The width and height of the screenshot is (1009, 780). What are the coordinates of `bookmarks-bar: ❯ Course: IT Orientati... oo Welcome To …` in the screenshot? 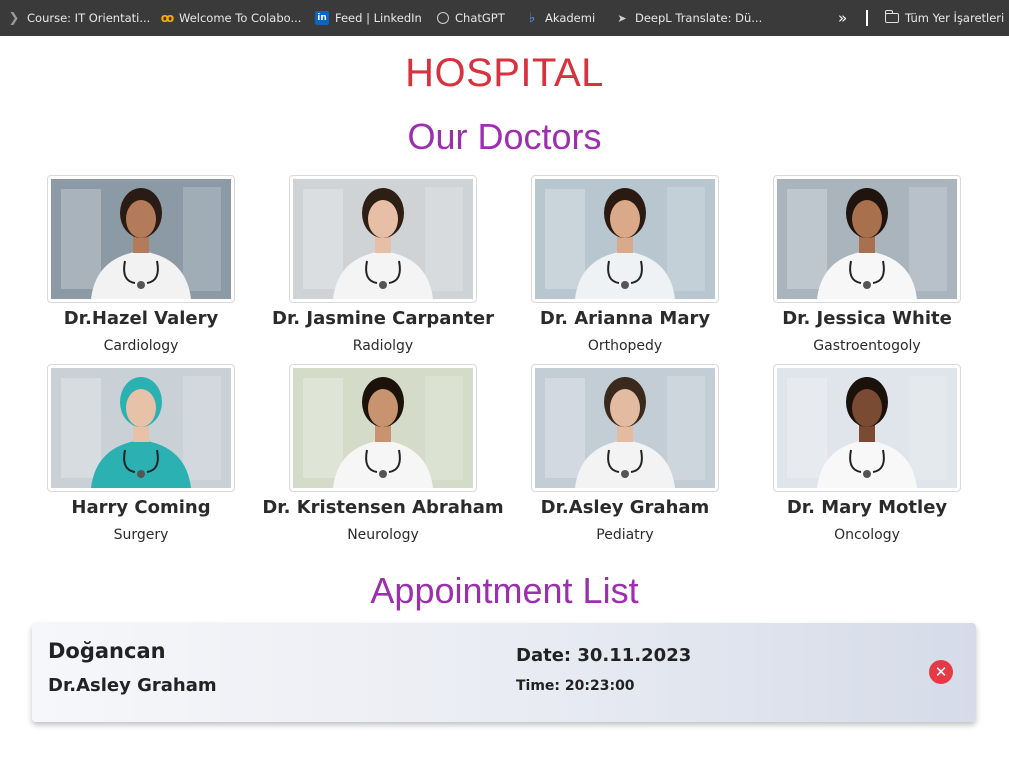 It's located at (504, 18).